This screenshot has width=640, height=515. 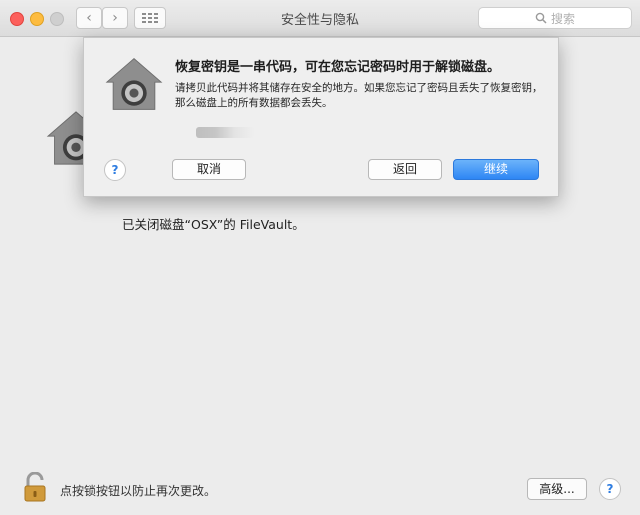 I want to click on recovery-key-redacted, so click(x=225, y=132).